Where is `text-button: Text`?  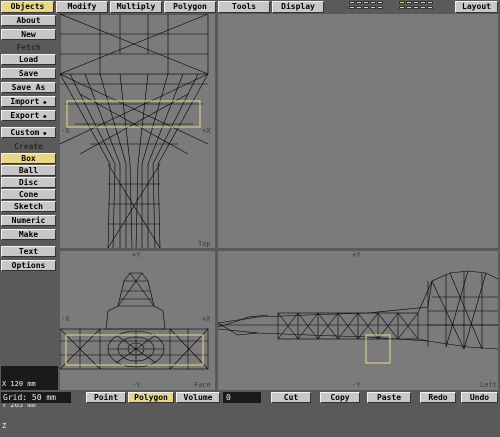 text-button: Text is located at coordinates (28, 251).